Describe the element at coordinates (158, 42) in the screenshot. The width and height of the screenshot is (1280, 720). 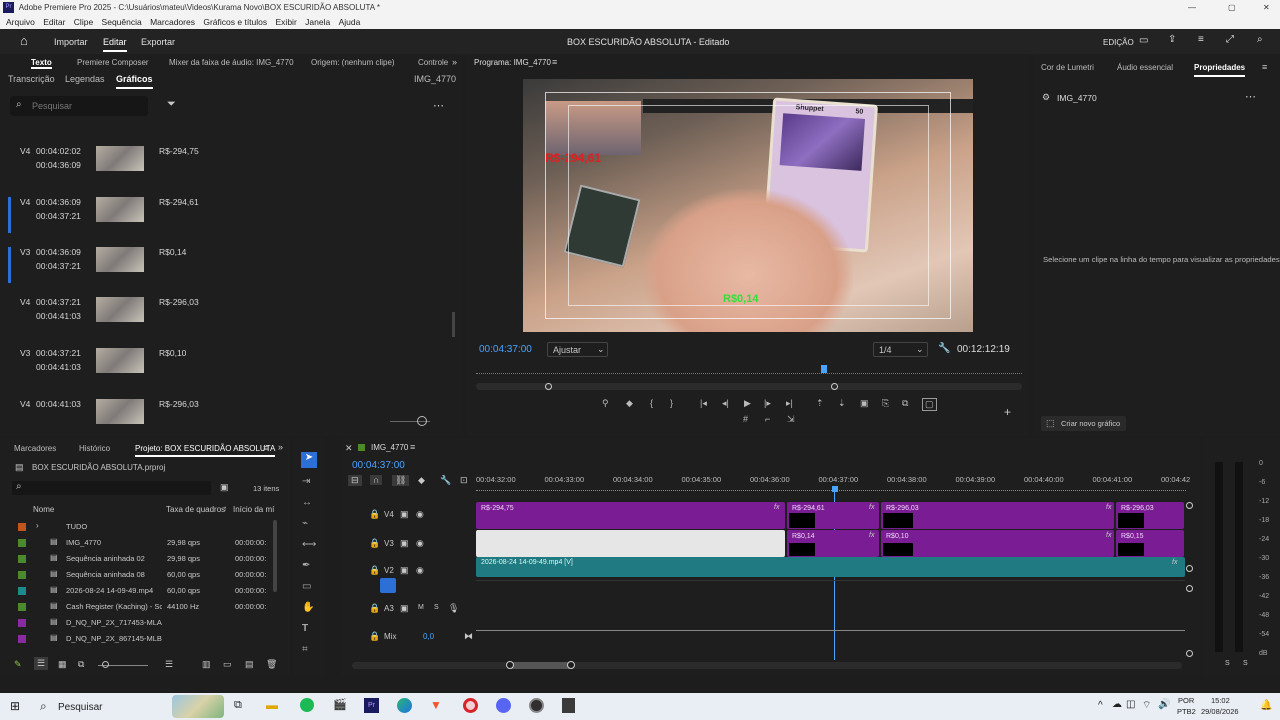
I see `nav-exportar: Exportar` at that location.